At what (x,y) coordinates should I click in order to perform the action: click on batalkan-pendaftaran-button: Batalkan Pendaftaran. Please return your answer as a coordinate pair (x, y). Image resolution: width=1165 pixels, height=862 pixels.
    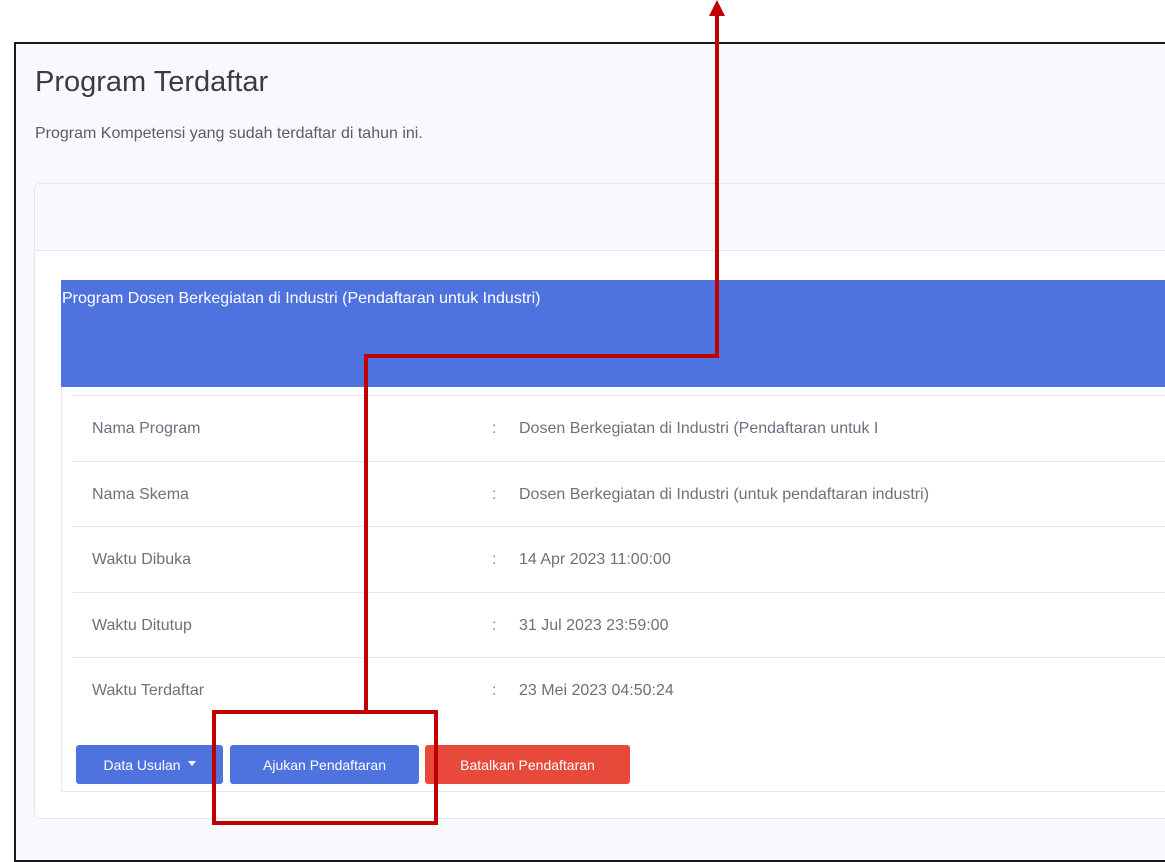
    Looking at the image, I should click on (527, 764).